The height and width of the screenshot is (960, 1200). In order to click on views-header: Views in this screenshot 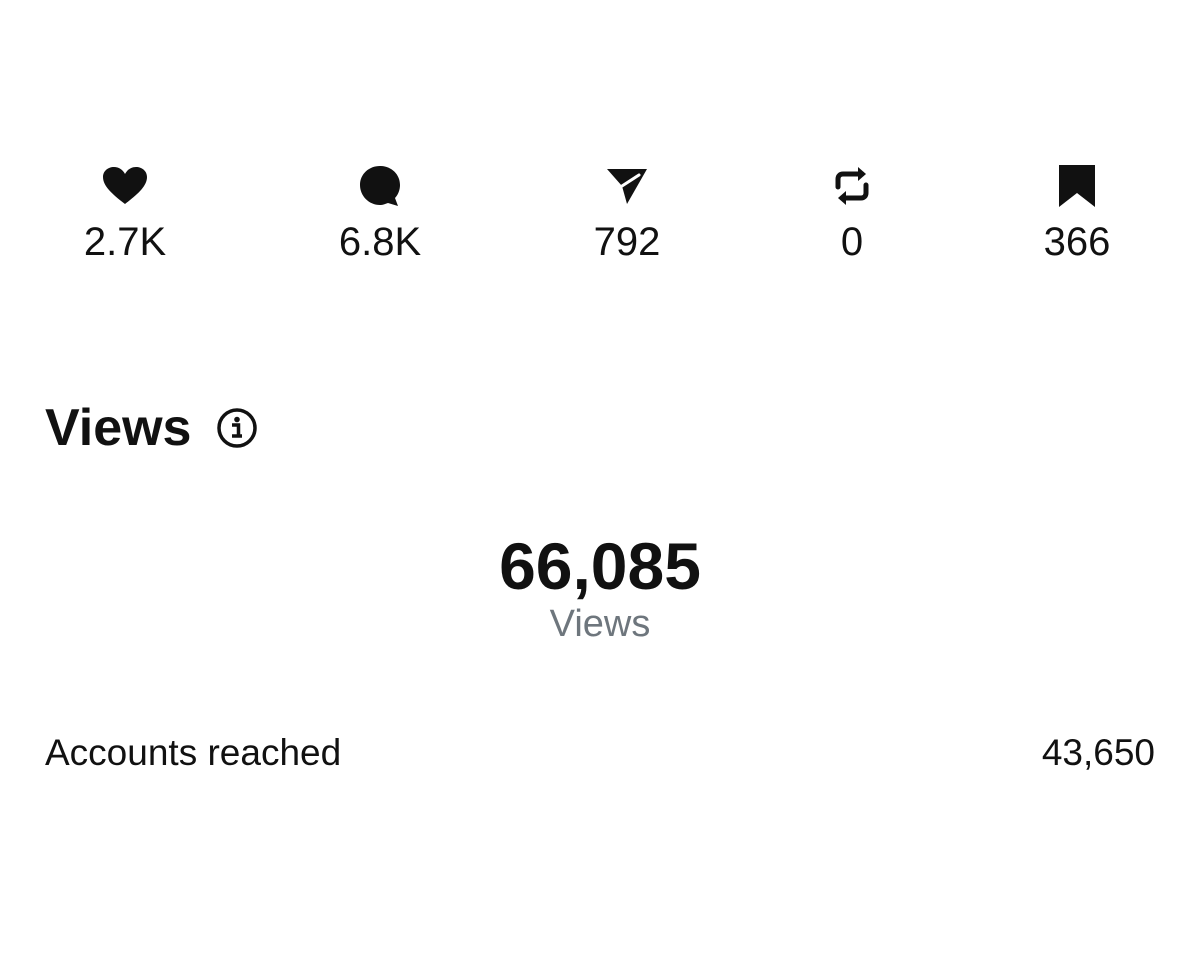, I will do `click(152, 428)`.